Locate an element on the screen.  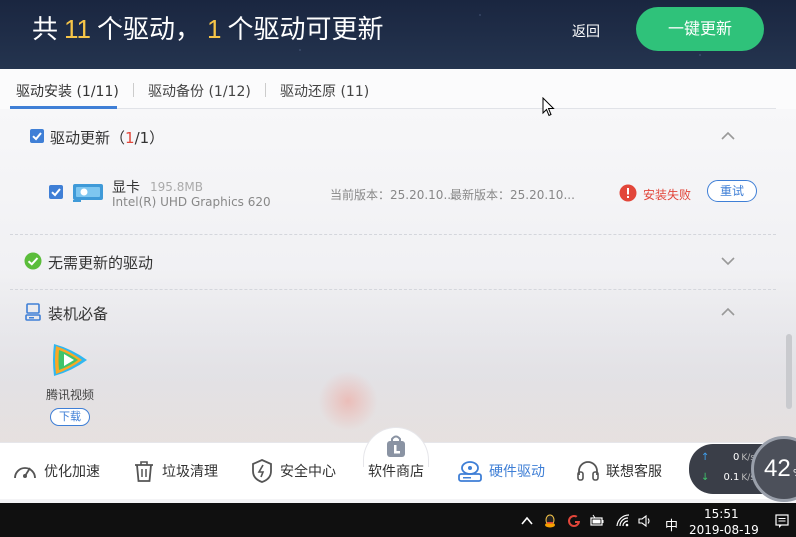
download-speed: ↓ 0.1 K/s is located at coordinates (728, 477).